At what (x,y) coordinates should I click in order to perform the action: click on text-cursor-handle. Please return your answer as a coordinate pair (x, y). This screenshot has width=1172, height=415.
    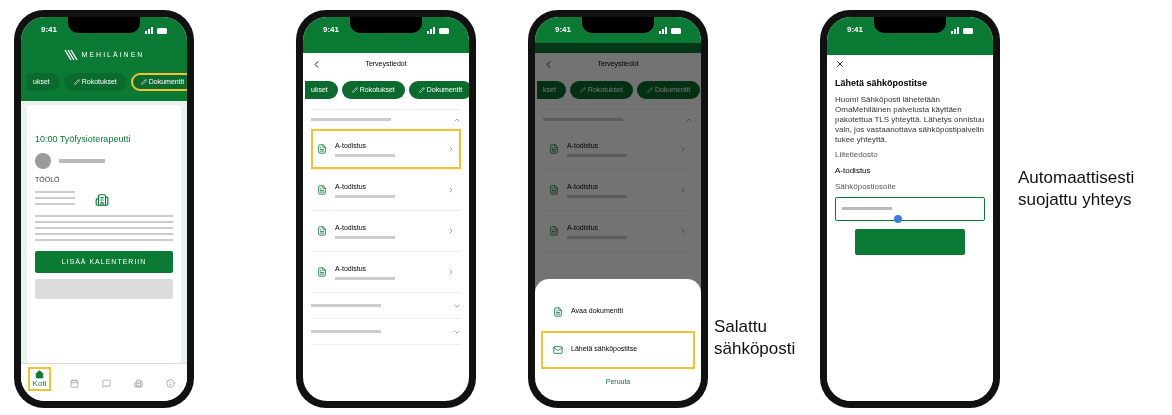
    Looking at the image, I should click on (898, 218).